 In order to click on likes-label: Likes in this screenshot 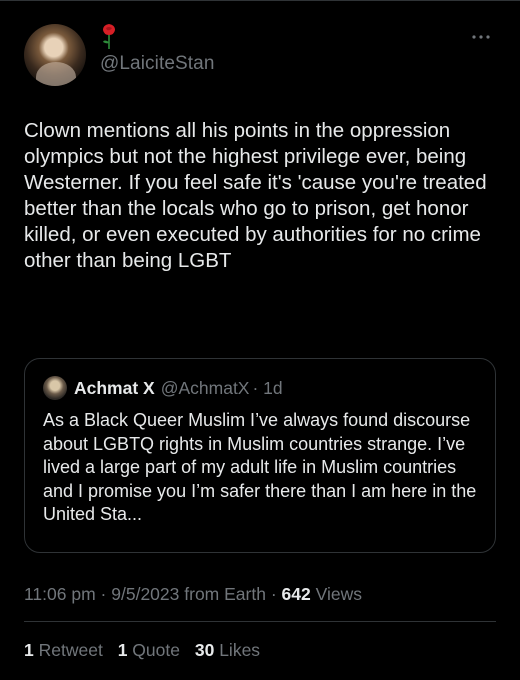, I will do `click(240, 650)`.